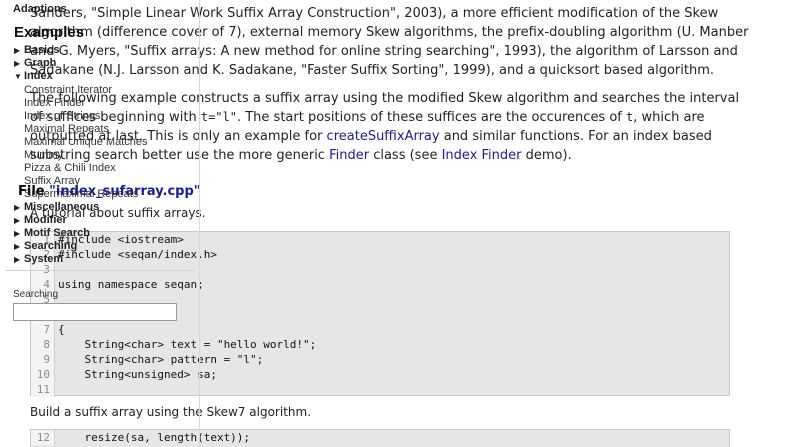 The width and height of the screenshot is (787, 447). I want to click on nav-item-label: Basics, so click(42, 50).